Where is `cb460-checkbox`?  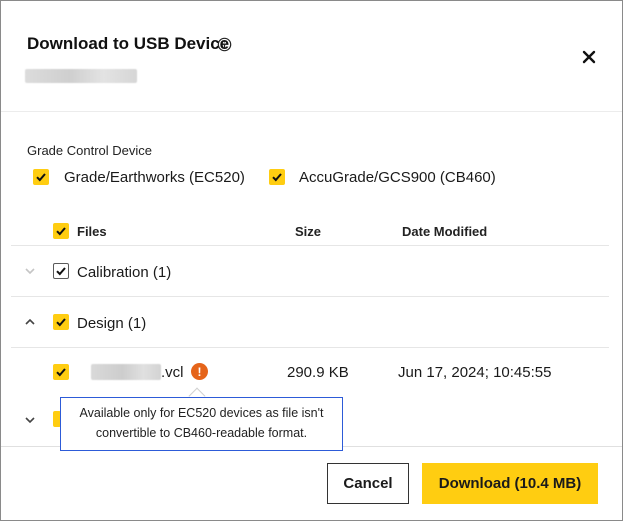 cb460-checkbox is located at coordinates (277, 177).